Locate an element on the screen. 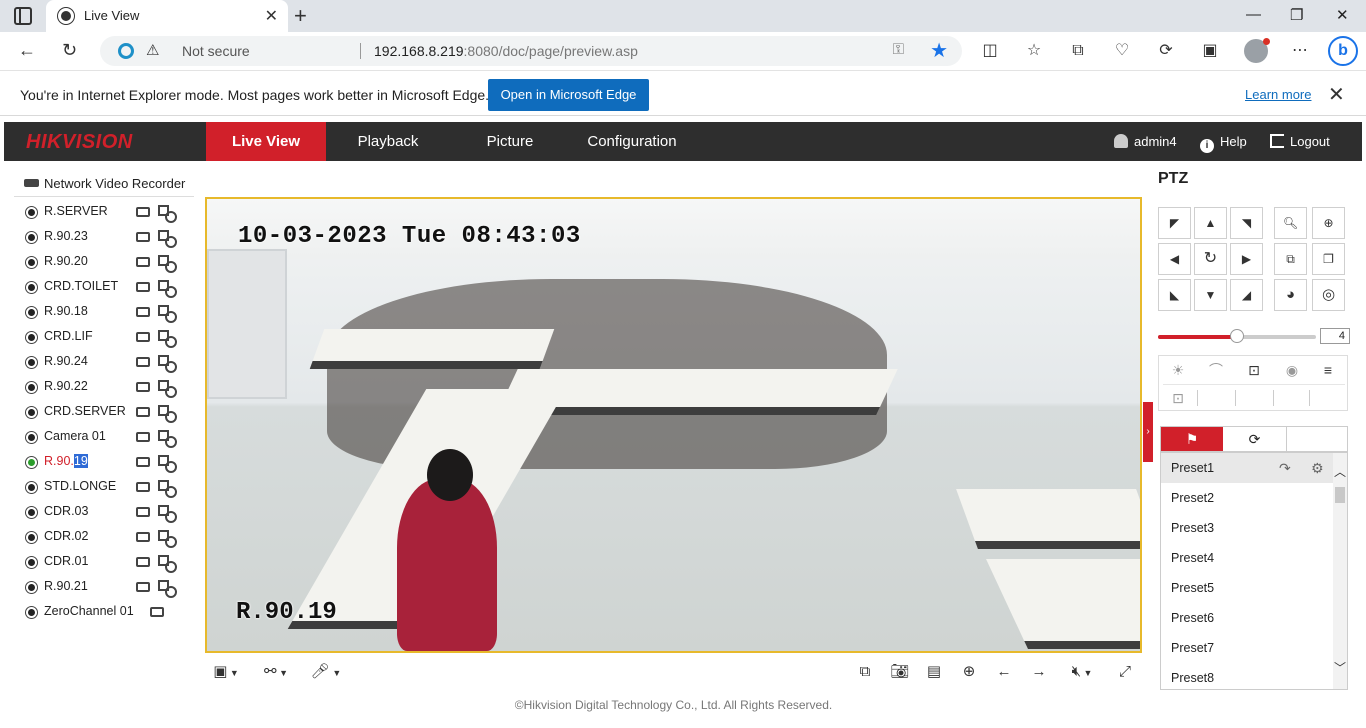 The width and height of the screenshot is (1366, 728). camera-item: R.90.21 is located at coordinates (110, 589).